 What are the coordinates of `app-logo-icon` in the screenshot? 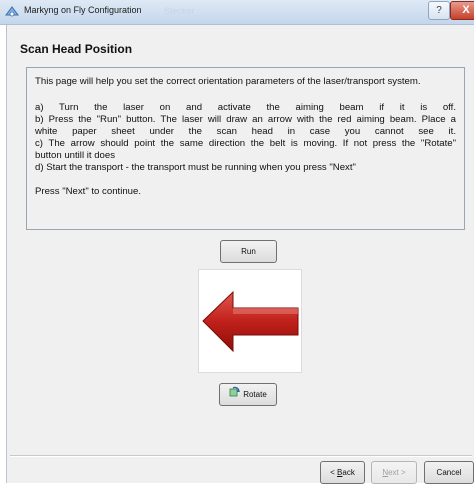 It's located at (12, 12).